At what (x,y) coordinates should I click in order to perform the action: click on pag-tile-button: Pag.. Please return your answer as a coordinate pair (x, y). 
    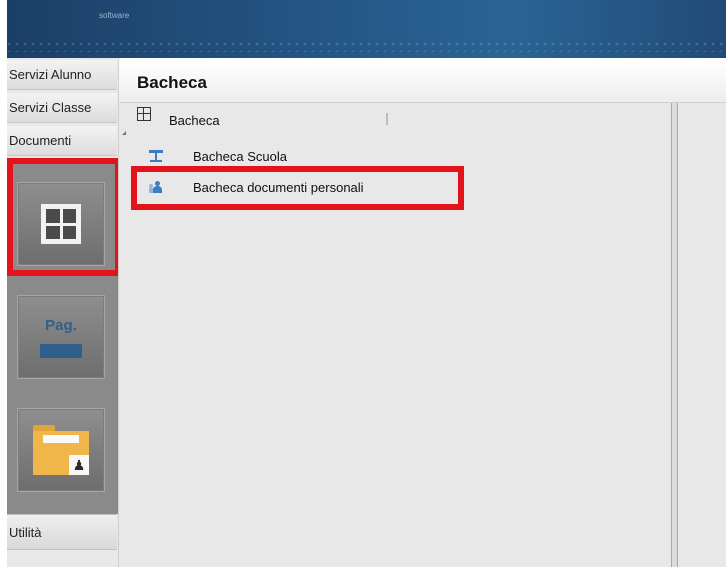
    Looking at the image, I should click on (61, 337).